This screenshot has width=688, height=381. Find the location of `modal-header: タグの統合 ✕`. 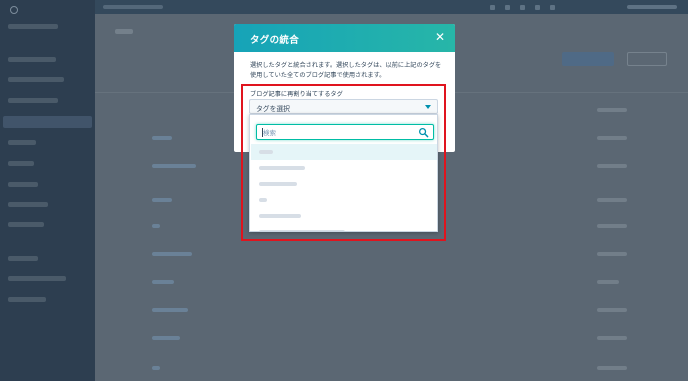

modal-header: タグの統合 ✕ is located at coordinates (344, 38).